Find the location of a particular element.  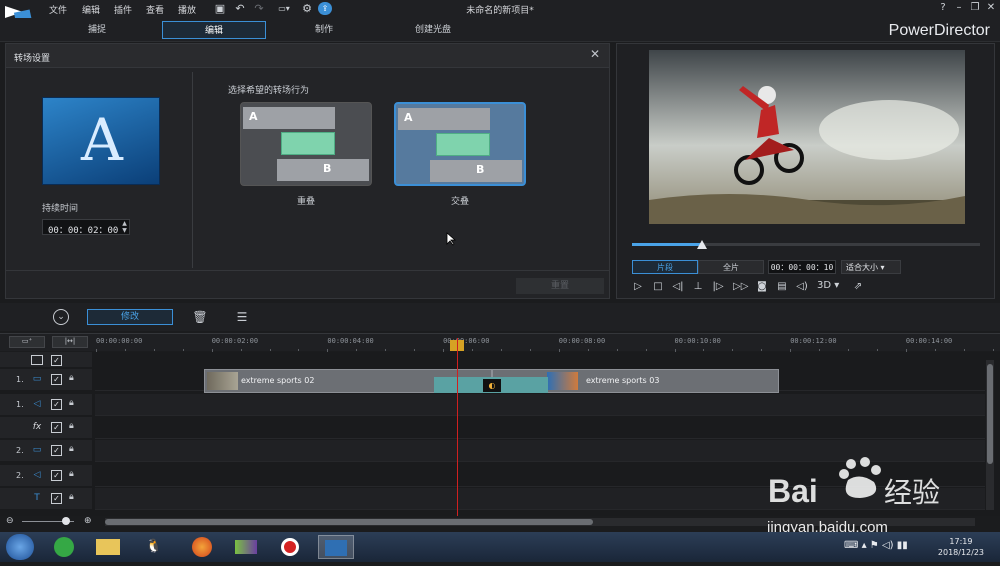

zoom-handle is located at coordinates (66, 521).